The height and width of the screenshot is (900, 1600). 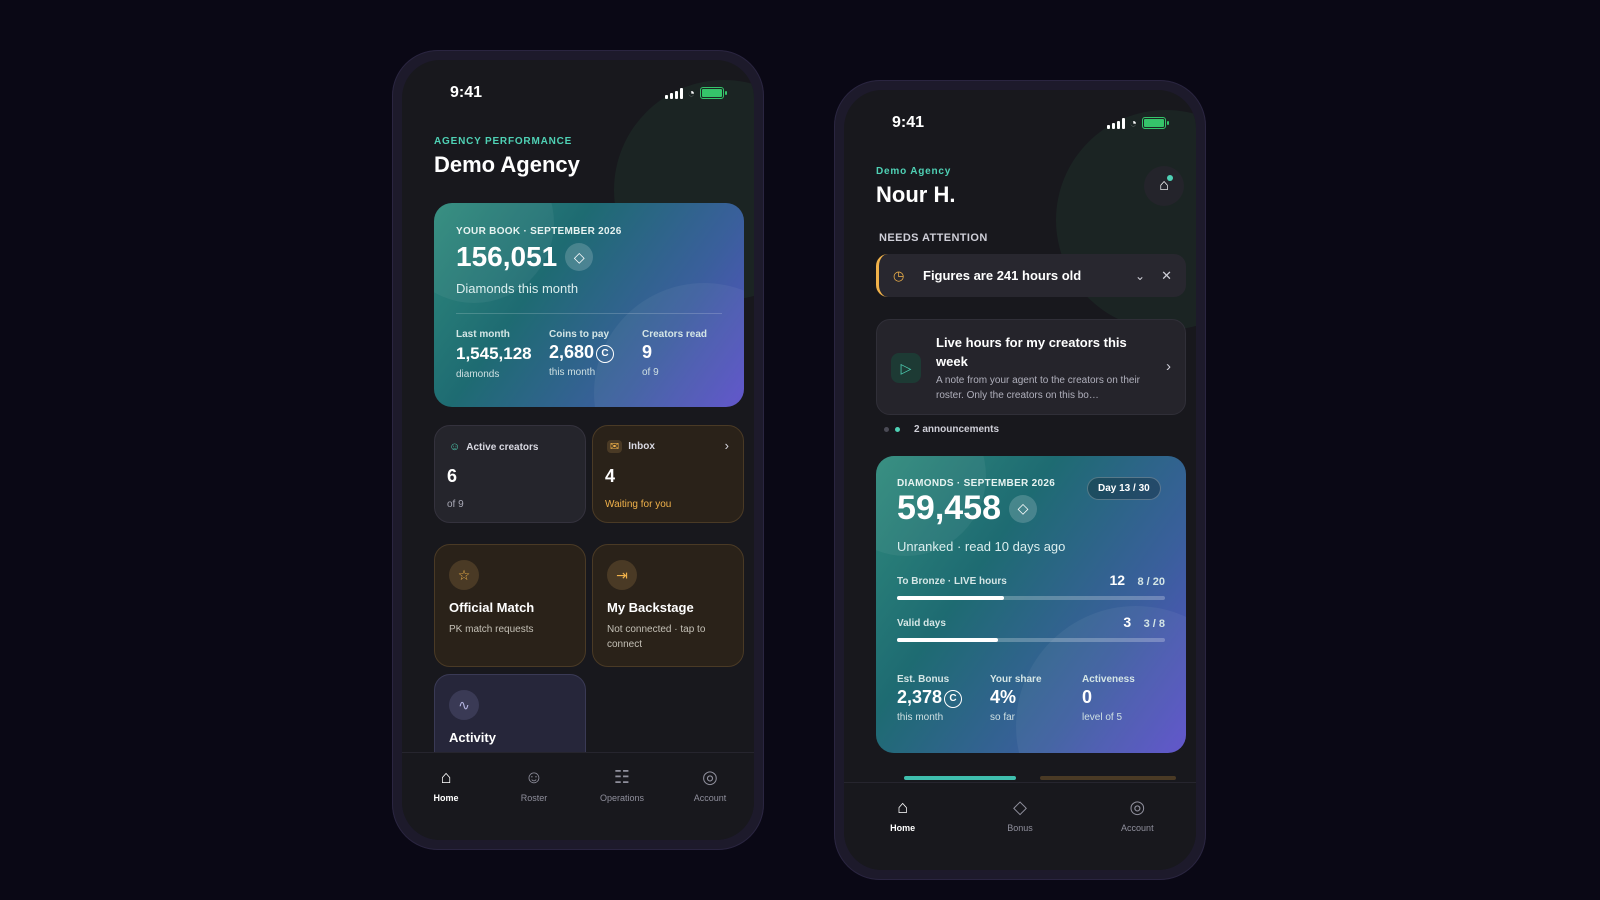 I want to click on stat-est-bonus: Est. Bonus 2,378 C this month, so click(x=930, y=698).